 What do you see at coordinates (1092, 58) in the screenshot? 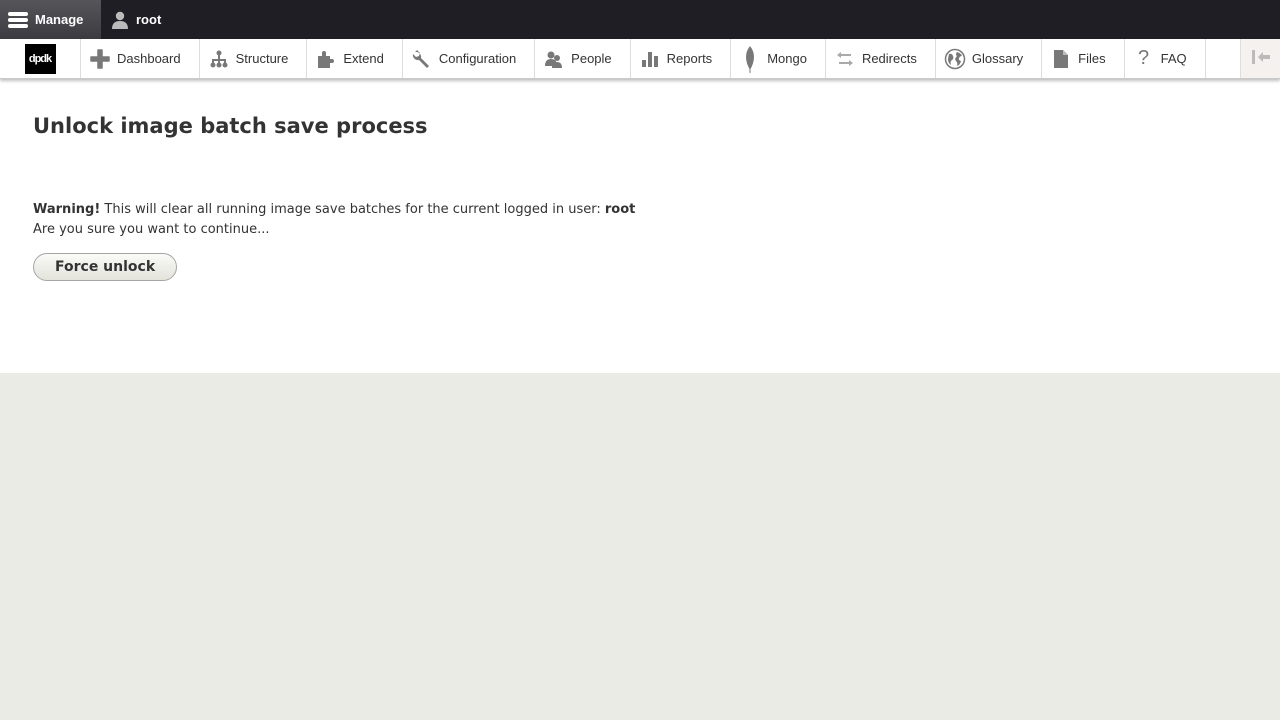
I see `tray-item-label: Files` at bounding box center [1092, 58].